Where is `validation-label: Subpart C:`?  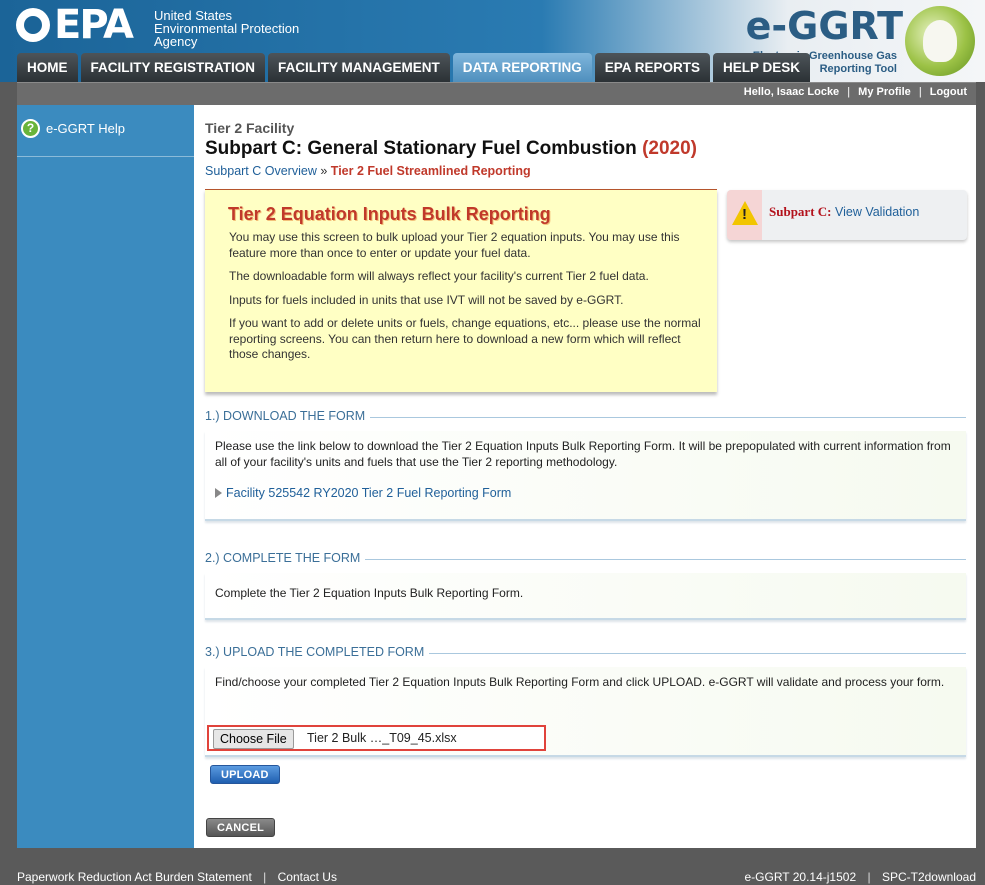
validation-label: Subpart C: is located at coordinates (800, 211).